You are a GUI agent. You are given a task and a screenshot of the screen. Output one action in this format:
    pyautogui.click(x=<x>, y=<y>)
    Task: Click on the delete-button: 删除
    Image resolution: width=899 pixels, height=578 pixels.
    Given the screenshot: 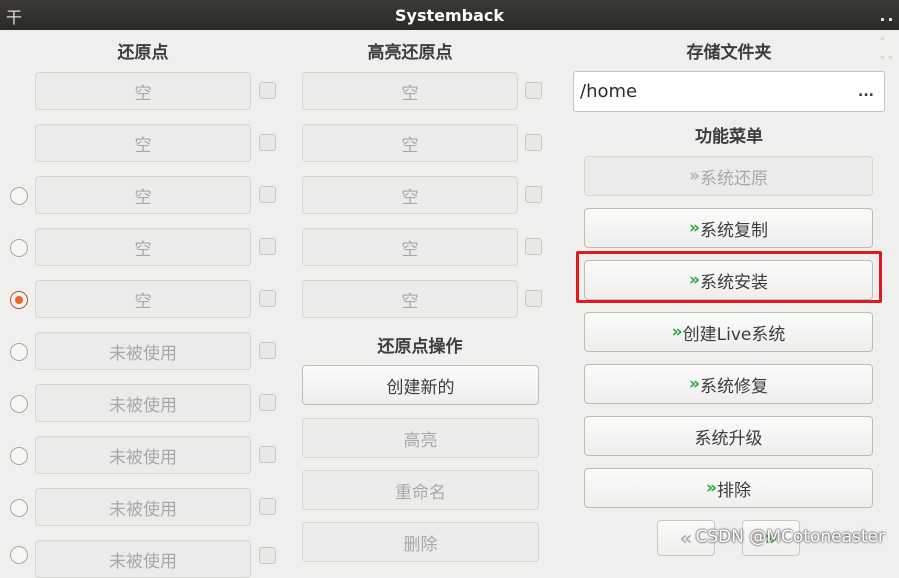 What is the action you would take?
    pyautogui.click(x=420, y=542)
    